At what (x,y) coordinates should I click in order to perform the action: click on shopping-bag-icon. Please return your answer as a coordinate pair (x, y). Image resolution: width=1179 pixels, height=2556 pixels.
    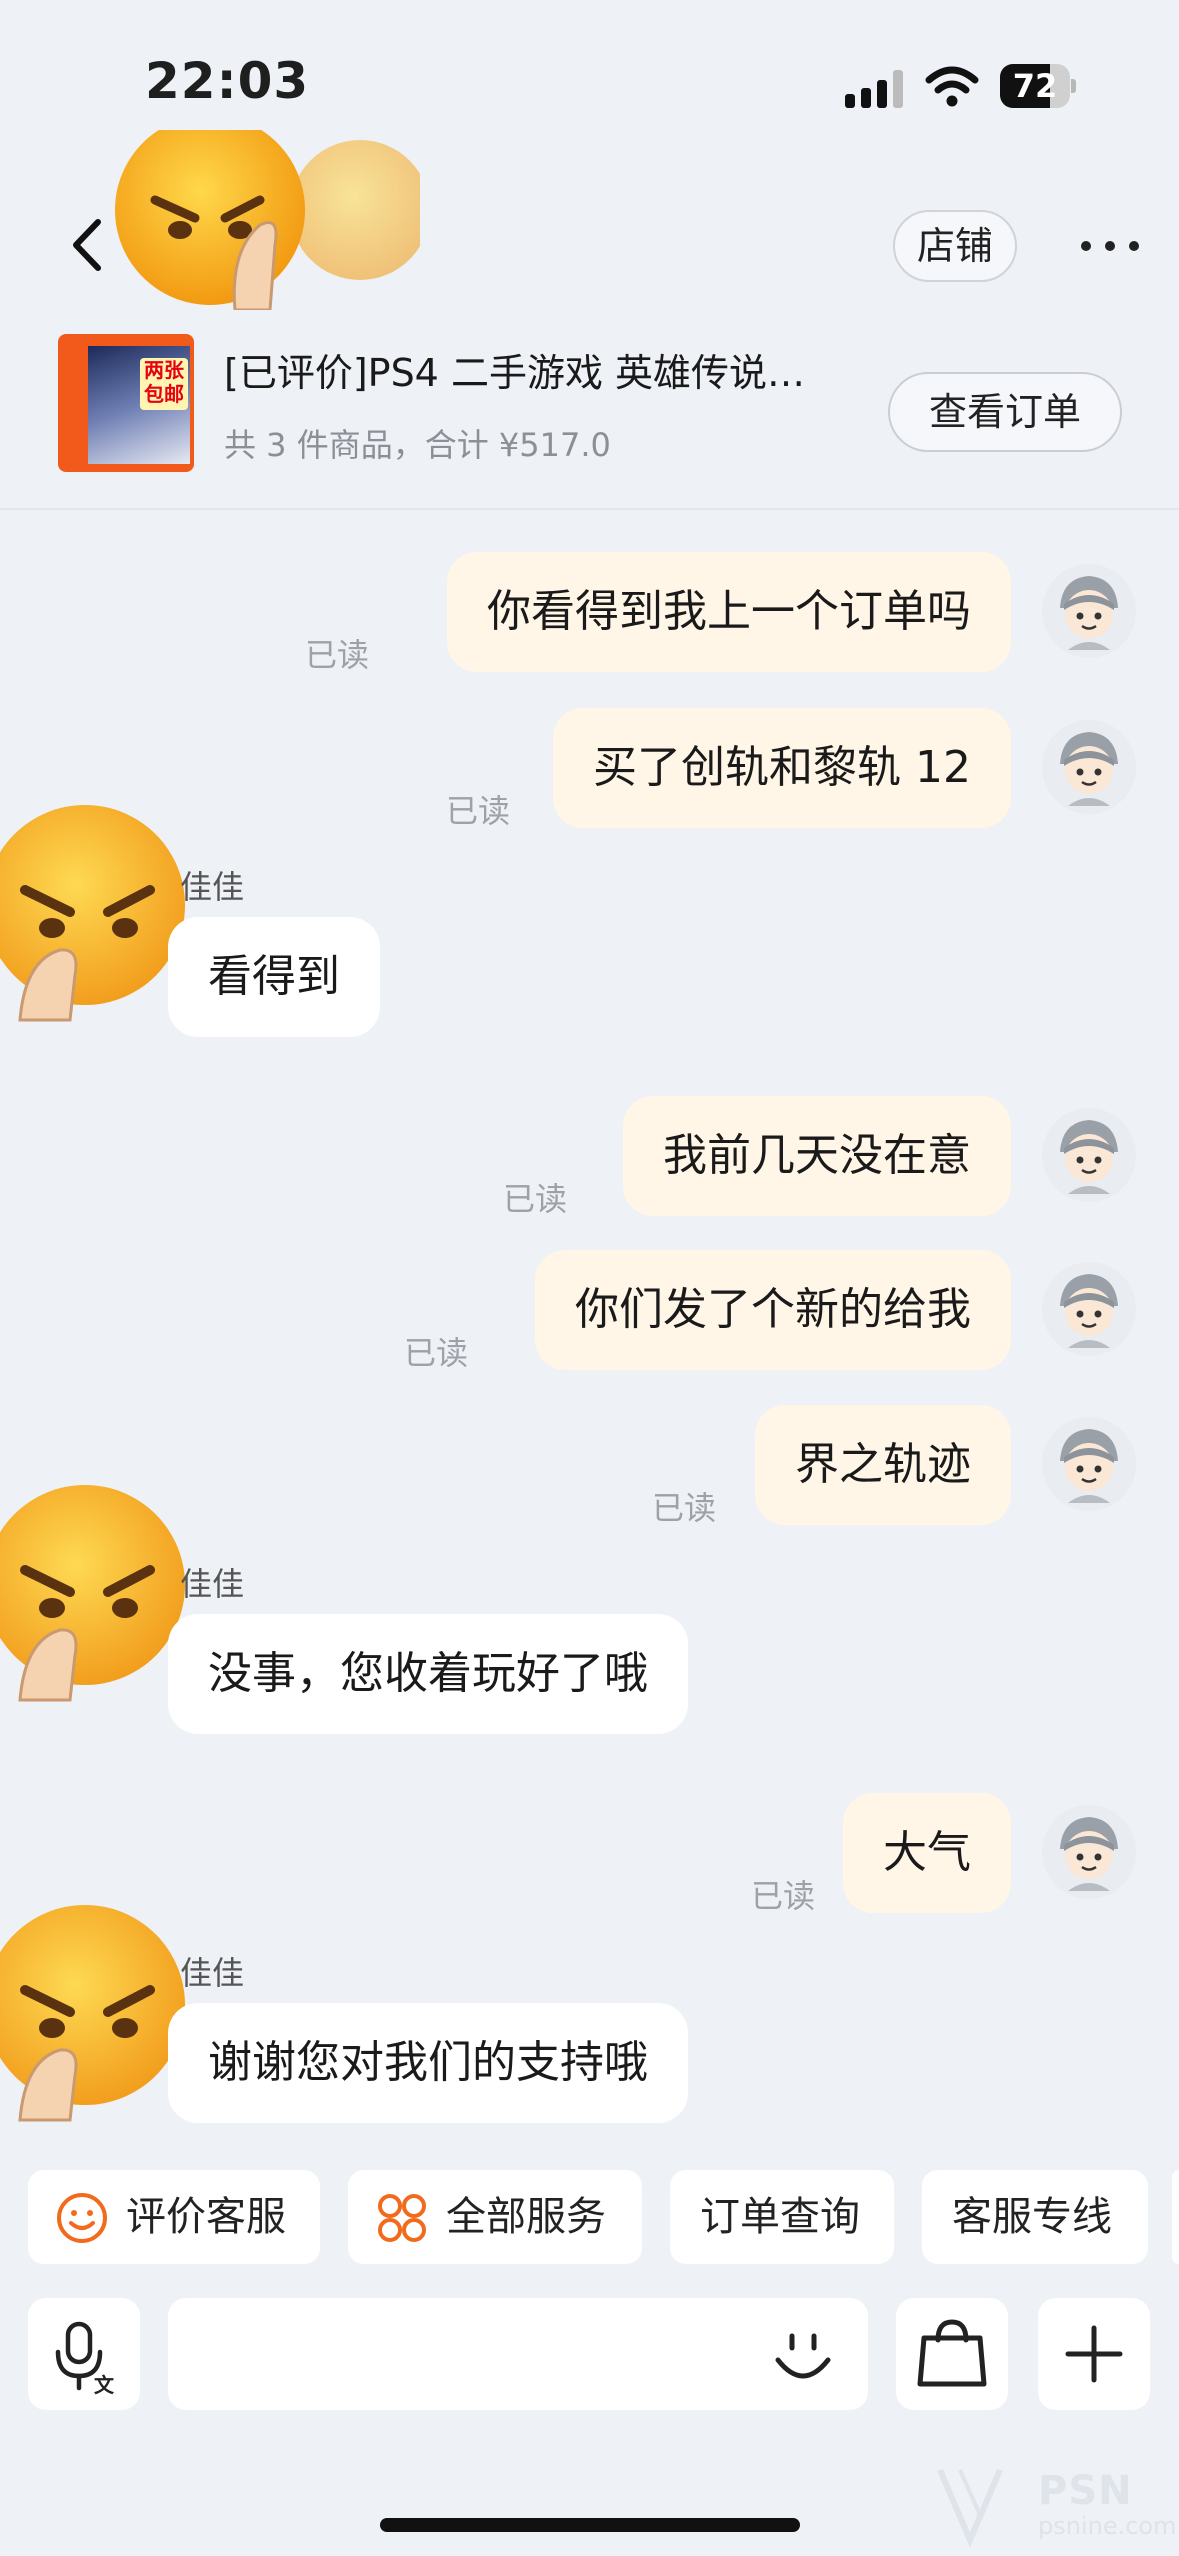
    Looking at the image, I should click on (952, 2353).